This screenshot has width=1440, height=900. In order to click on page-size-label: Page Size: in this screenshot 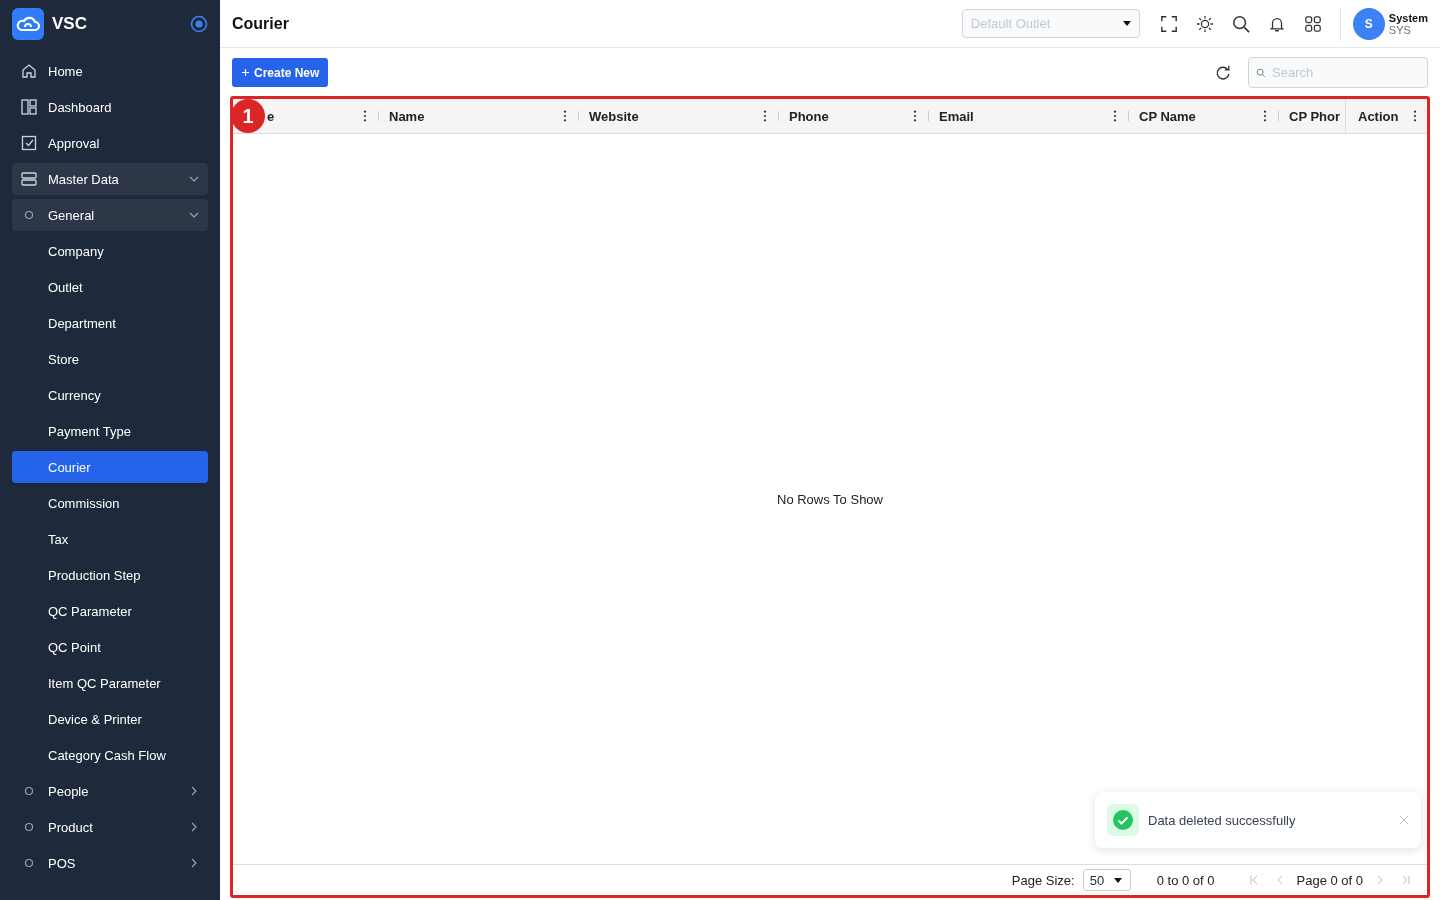, I will do `click(1043, 880)`.